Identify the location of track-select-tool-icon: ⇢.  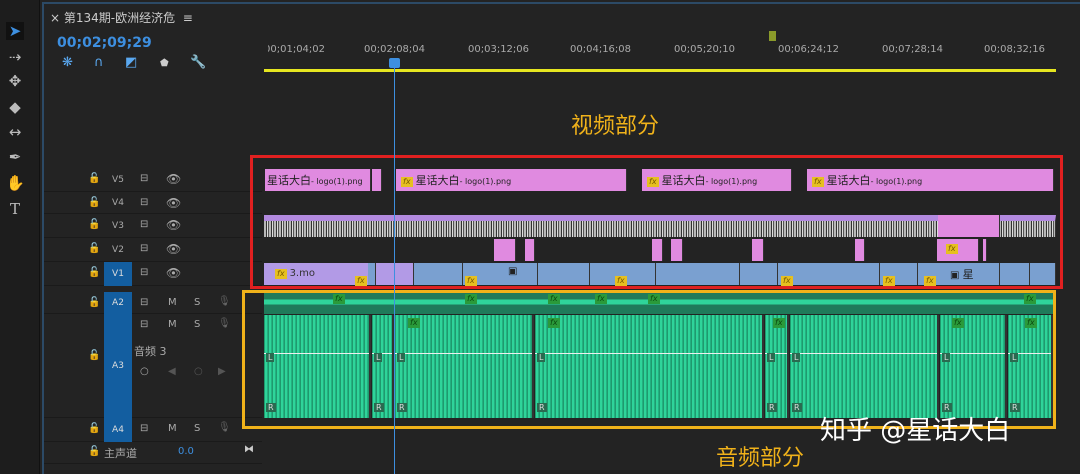
(15, 57).